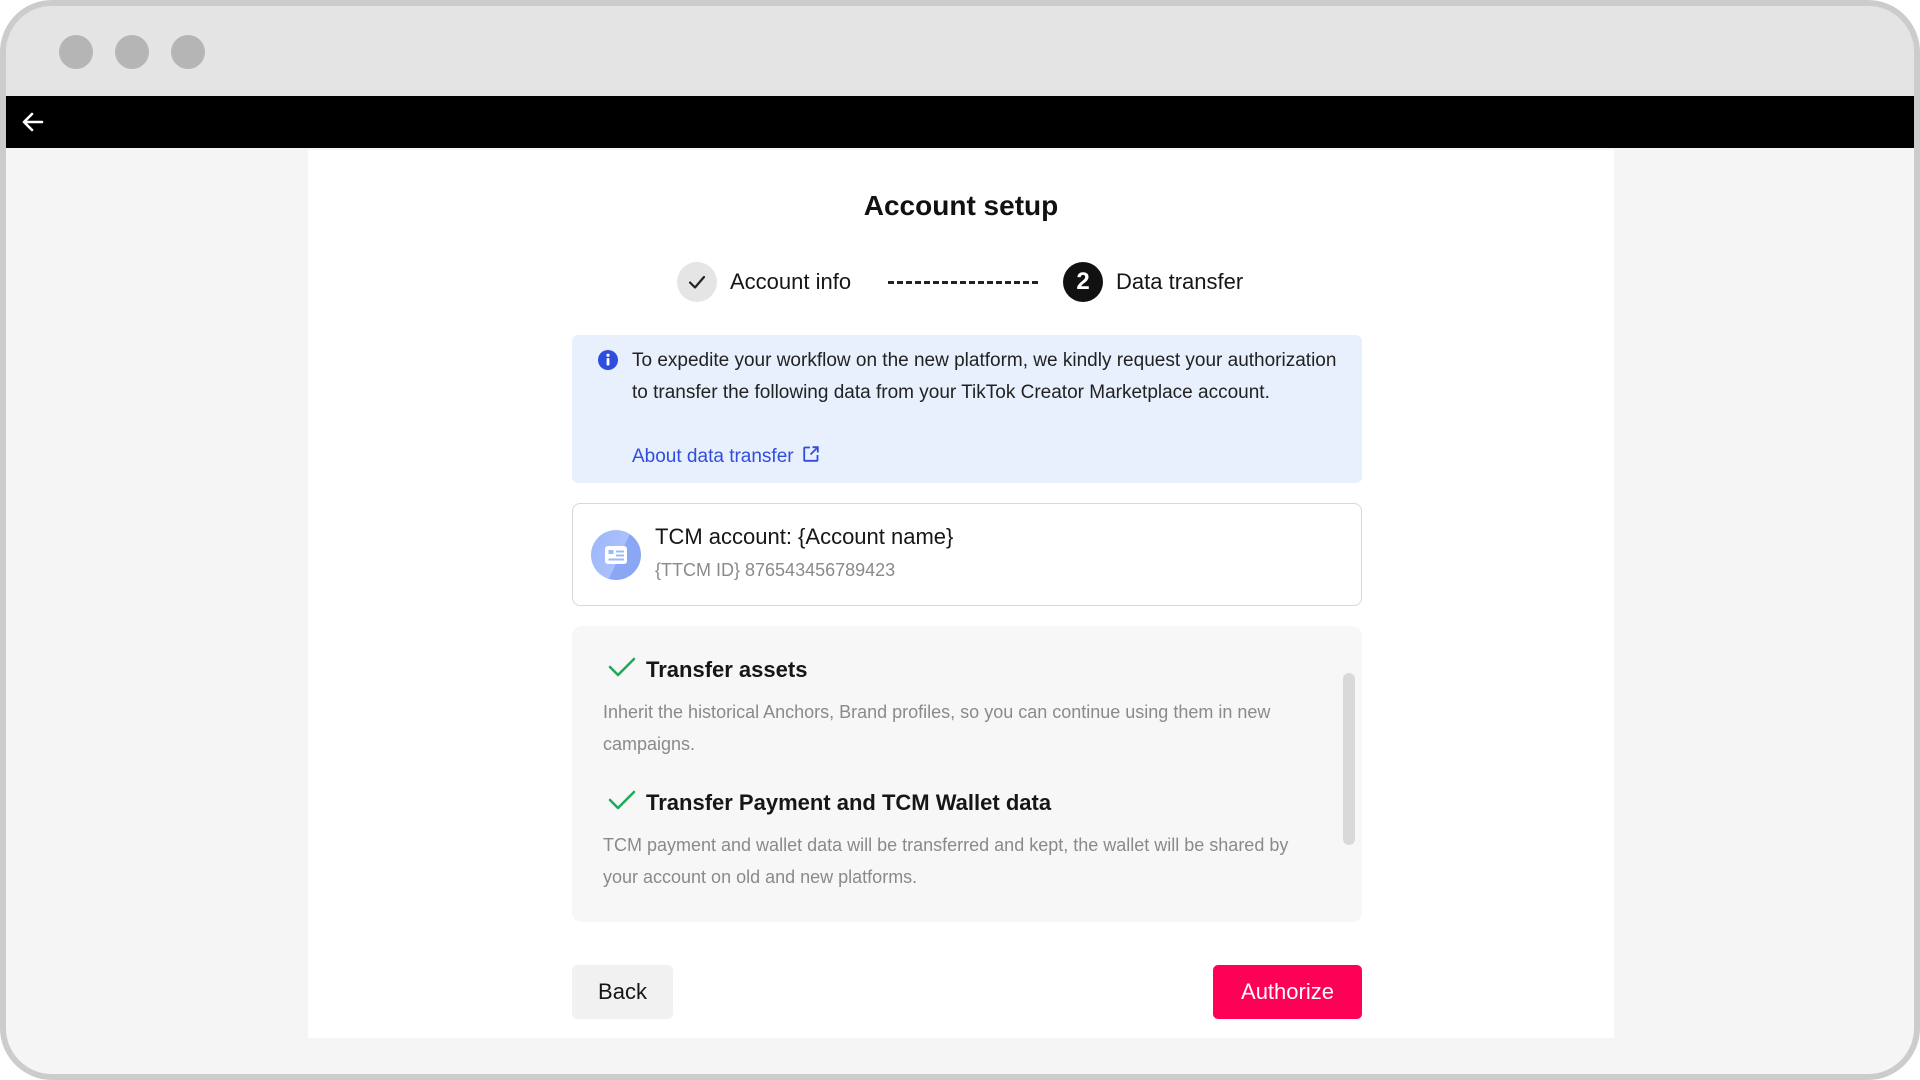 This screenshot has height=1080, width=1920. What do you see at coordinates (713, 456) in the screenshot?
I see `about-data-transfer-label: About data transfer` at bounding box center [713, 456].